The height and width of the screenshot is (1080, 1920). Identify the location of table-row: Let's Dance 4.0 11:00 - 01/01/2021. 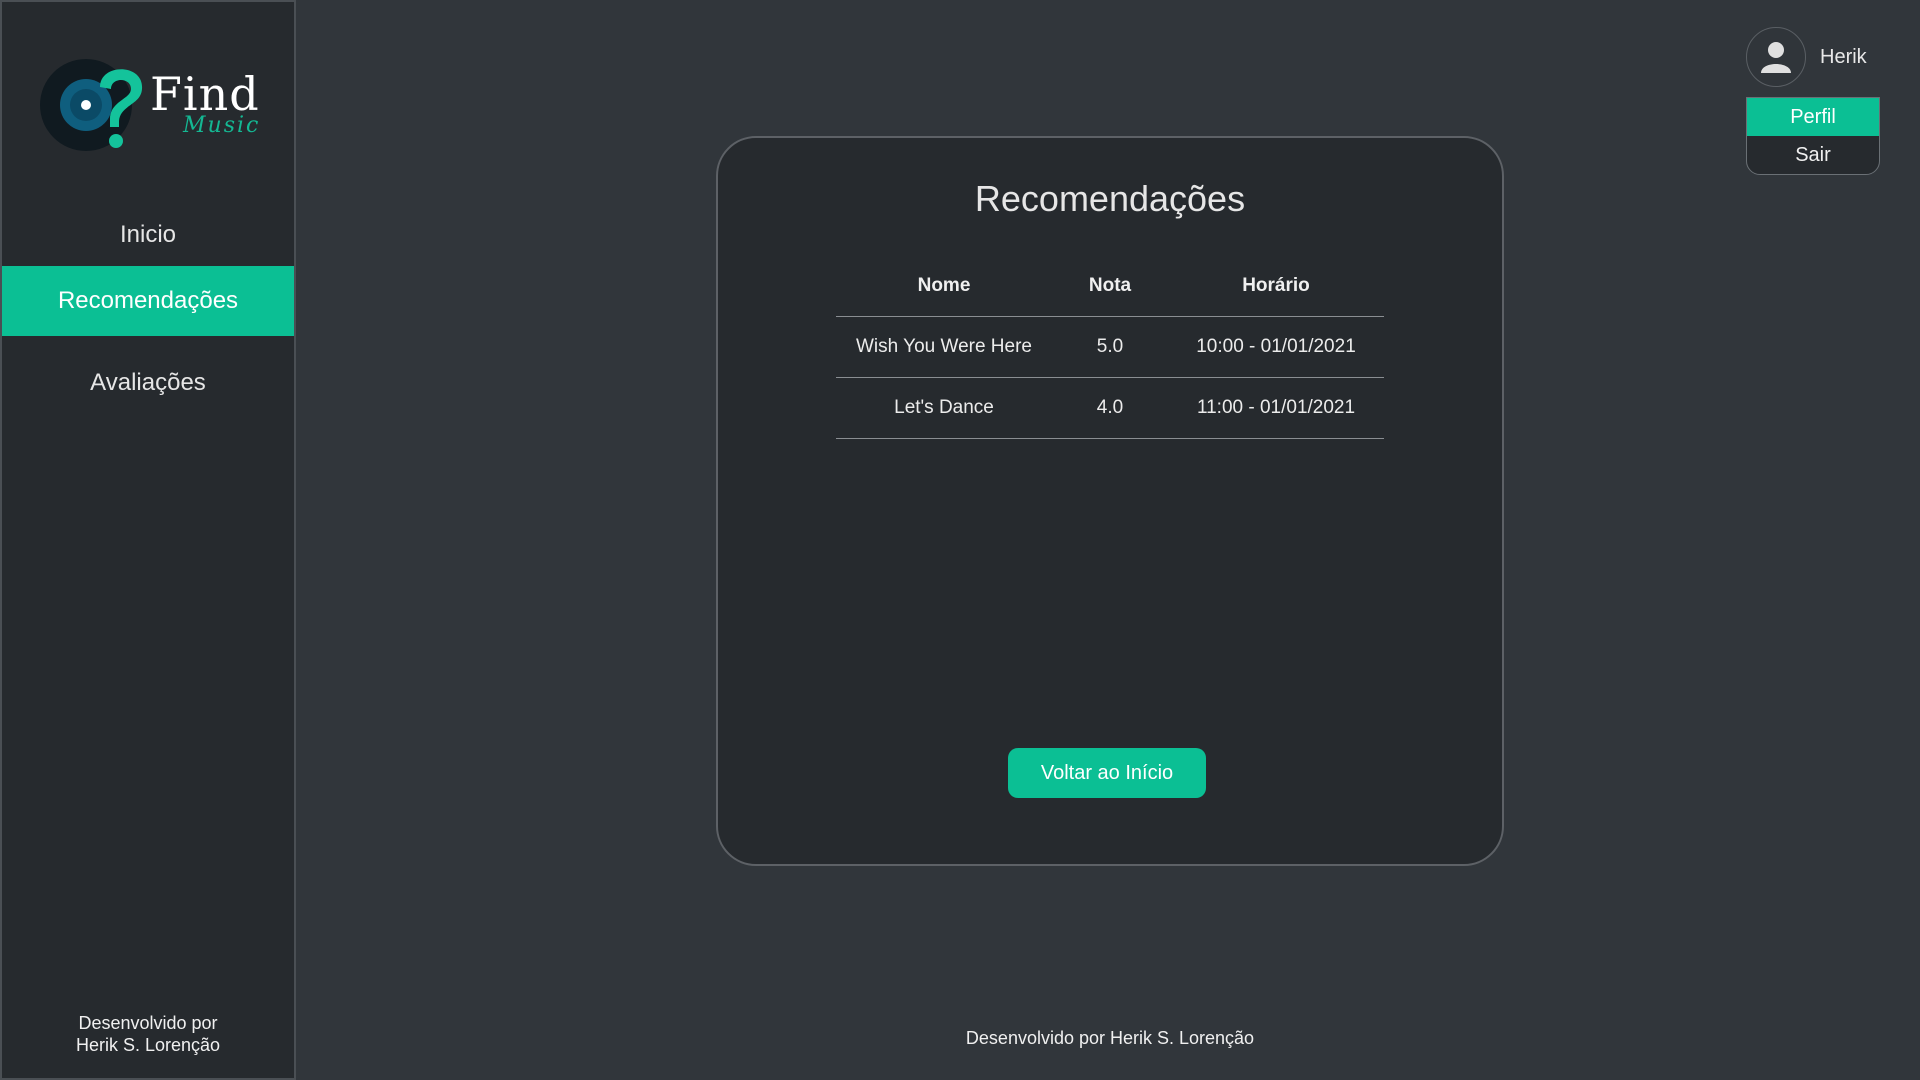
(1110, 408).